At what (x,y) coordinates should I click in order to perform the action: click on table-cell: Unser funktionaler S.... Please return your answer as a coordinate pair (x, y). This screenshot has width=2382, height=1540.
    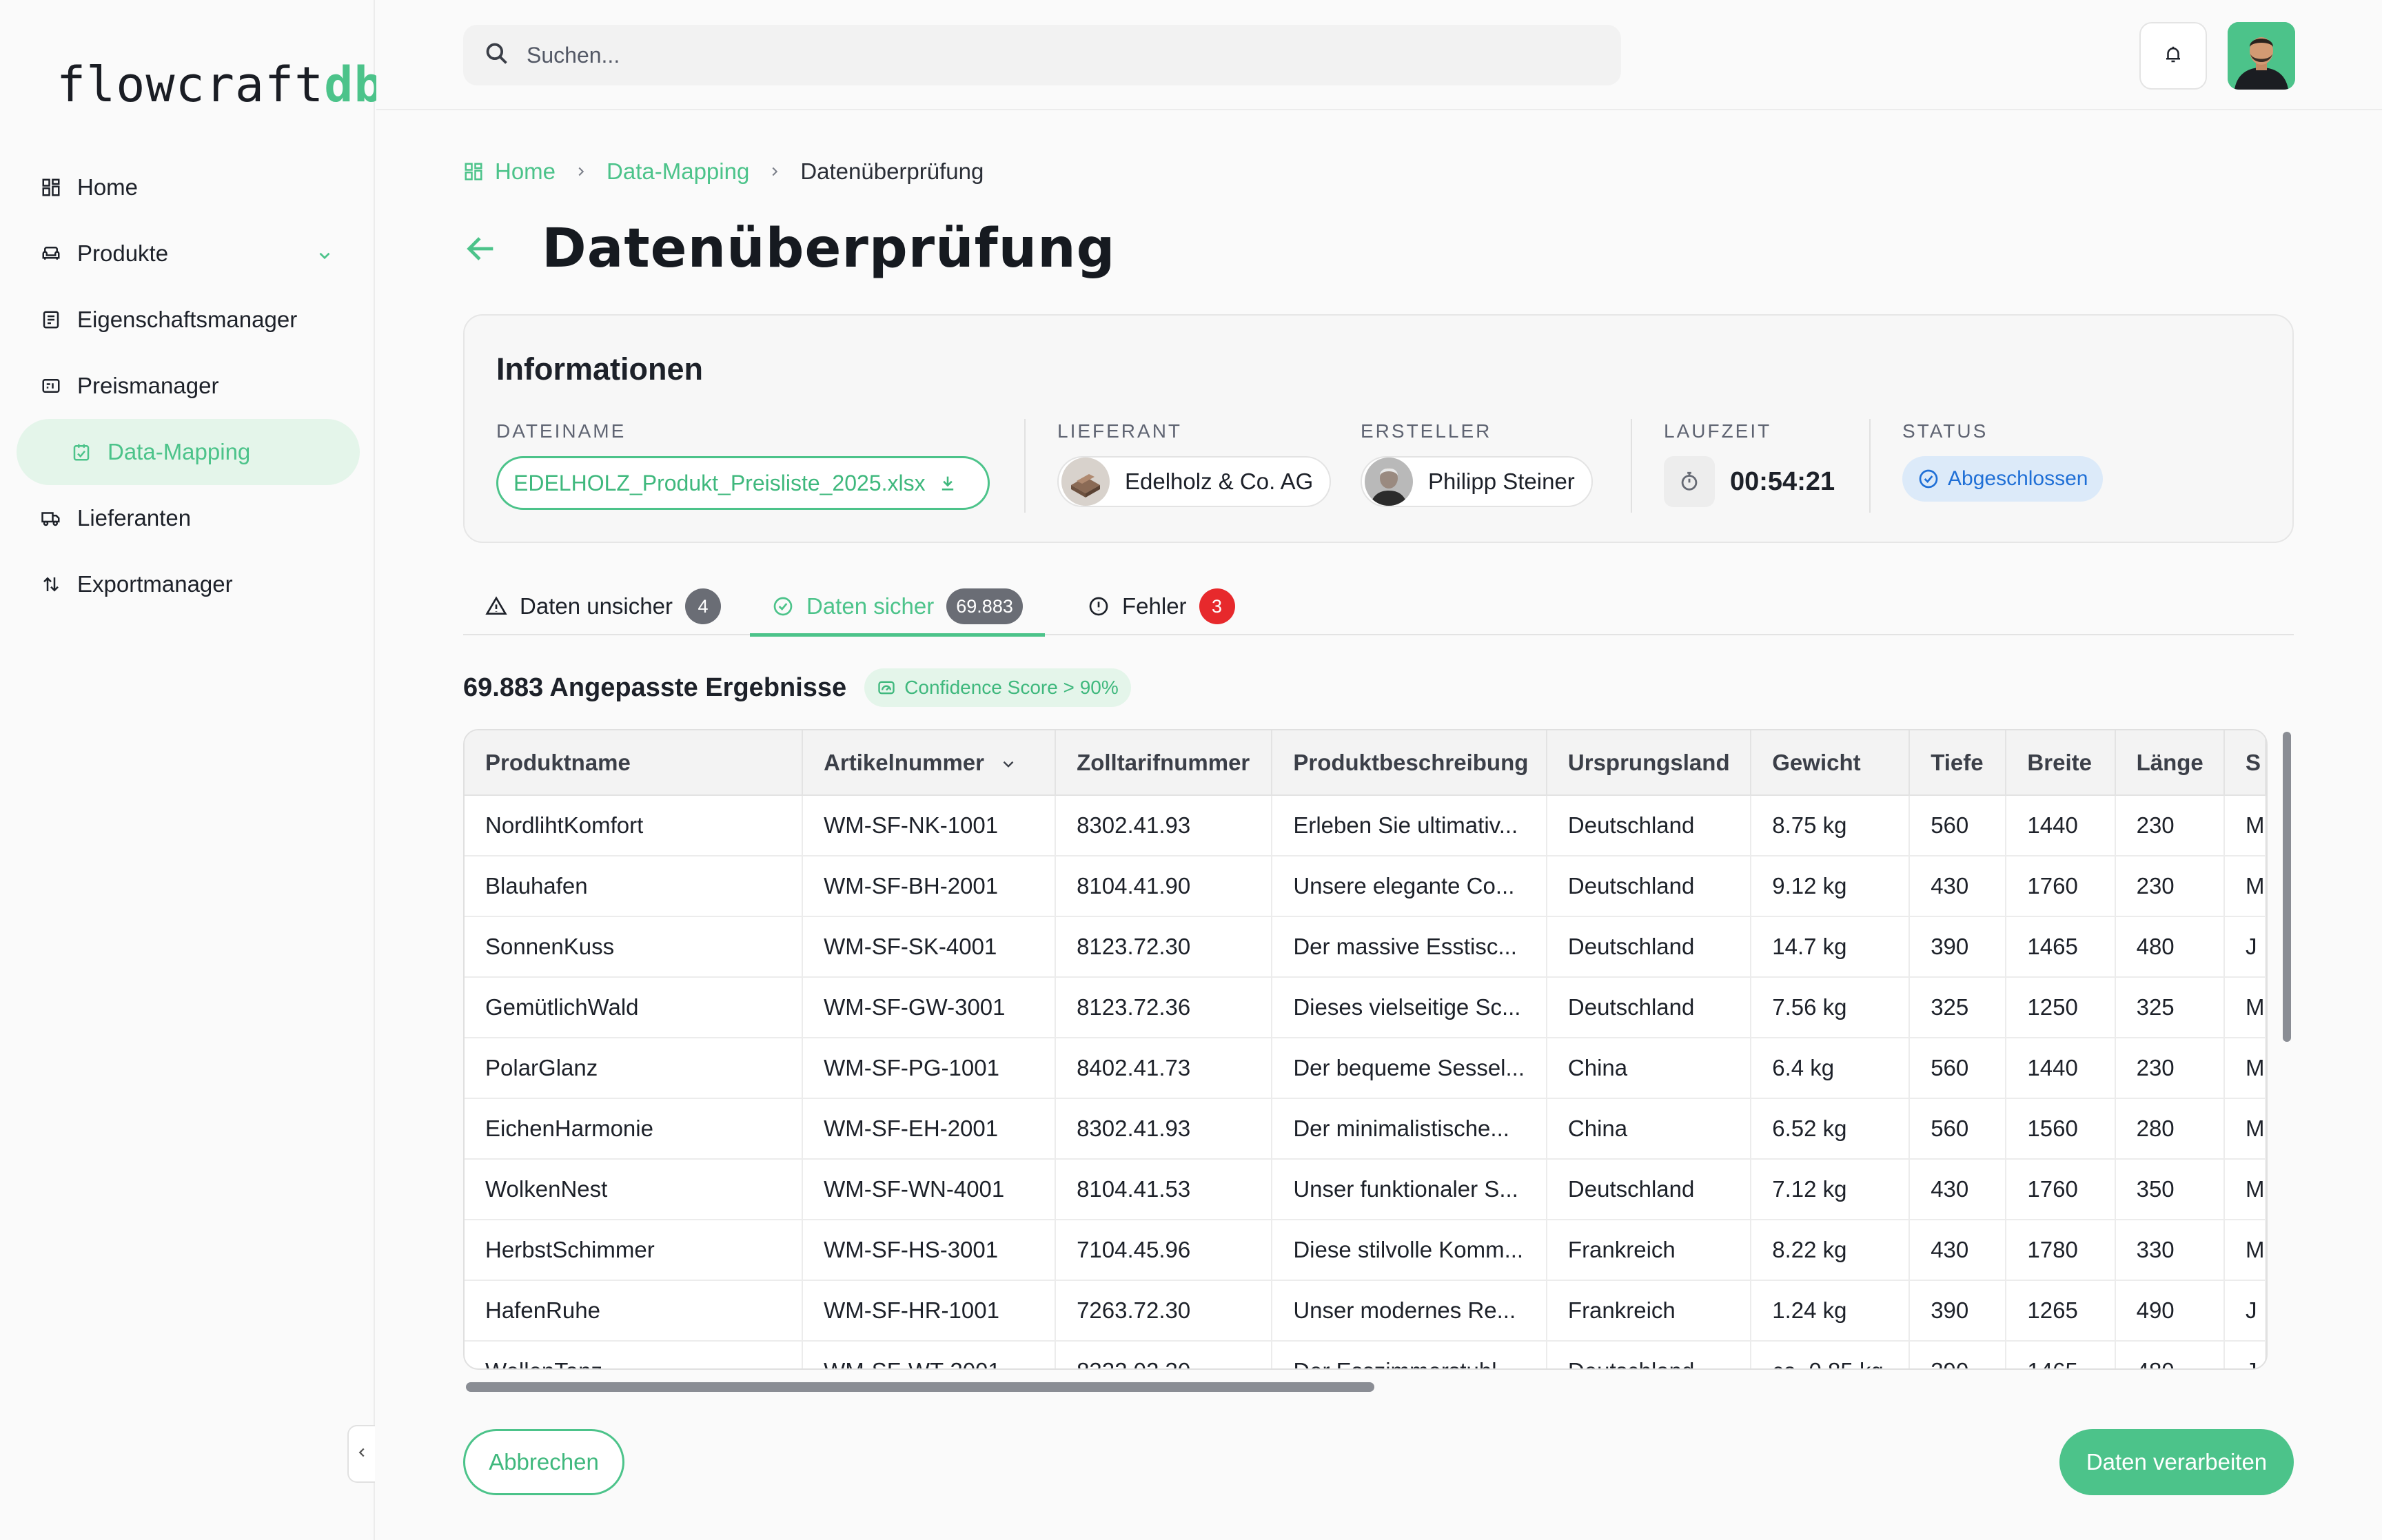
    Looking at the image, I should click on (1409, 1189).